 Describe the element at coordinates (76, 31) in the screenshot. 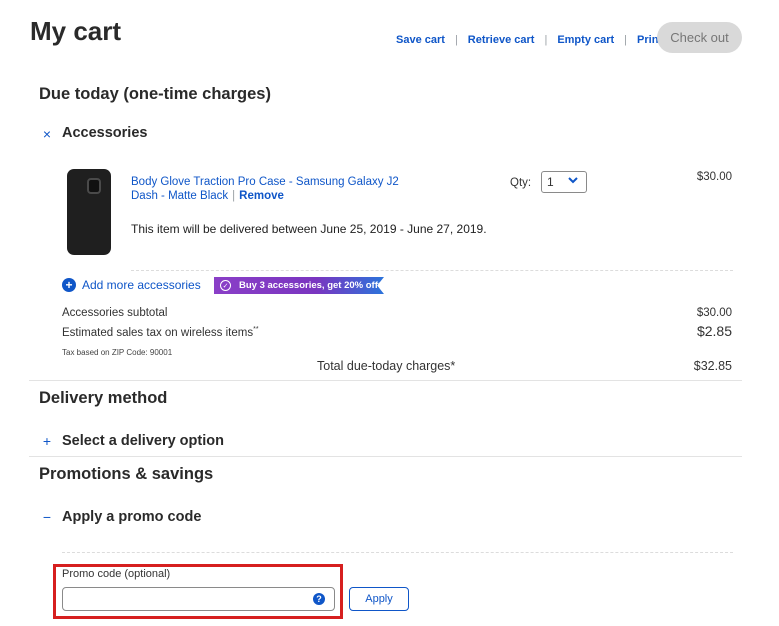

I see `page-title: My cart` at that location.